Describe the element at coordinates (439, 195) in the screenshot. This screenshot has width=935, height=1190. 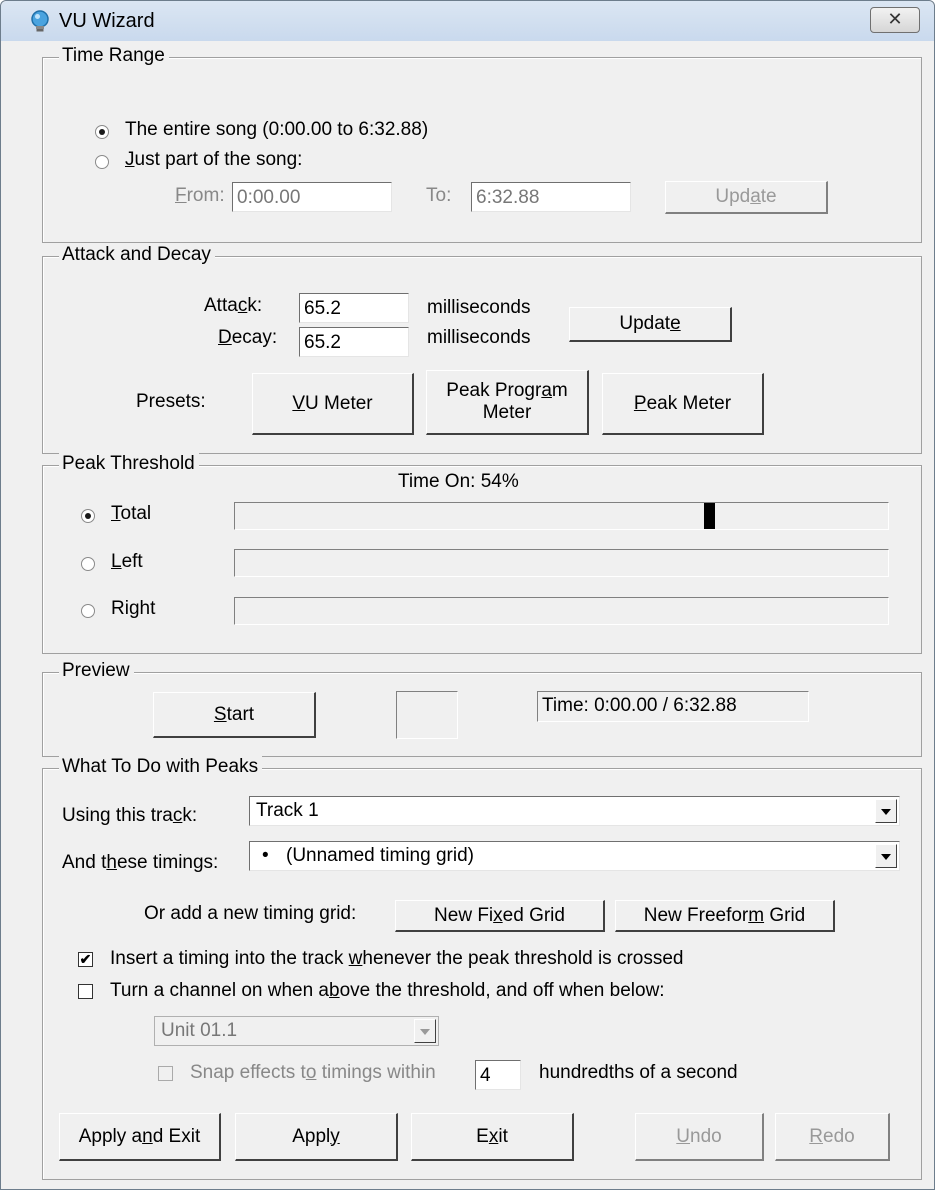
I see `to-label: To:` at that location.